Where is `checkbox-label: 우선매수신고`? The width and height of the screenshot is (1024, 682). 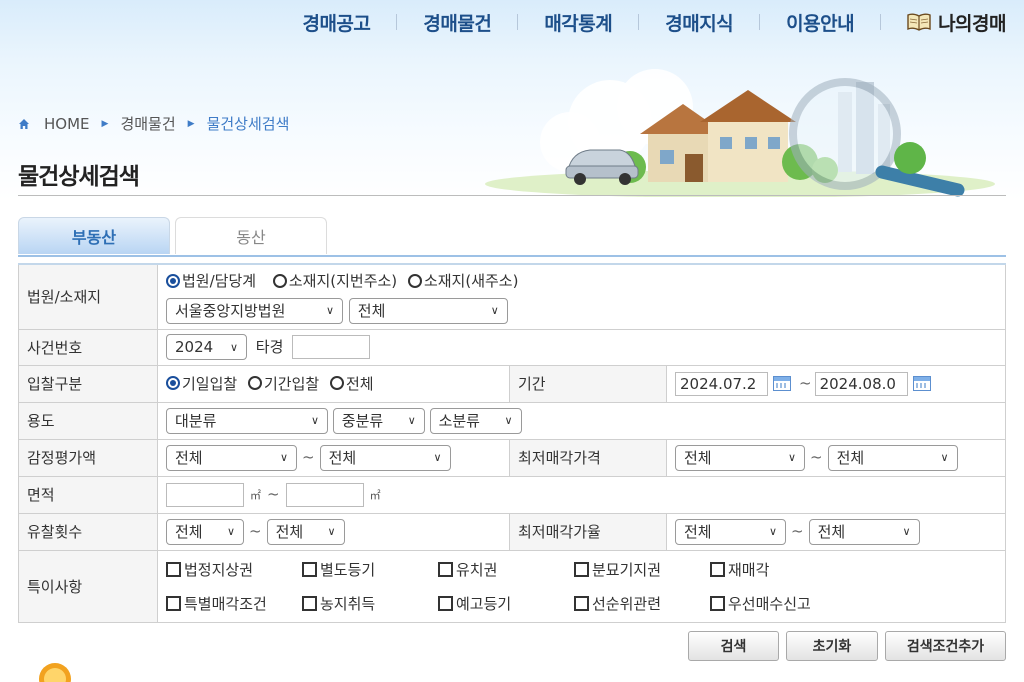 checkbox-label: 우선매수신고 is located at coordinates (769, 603).